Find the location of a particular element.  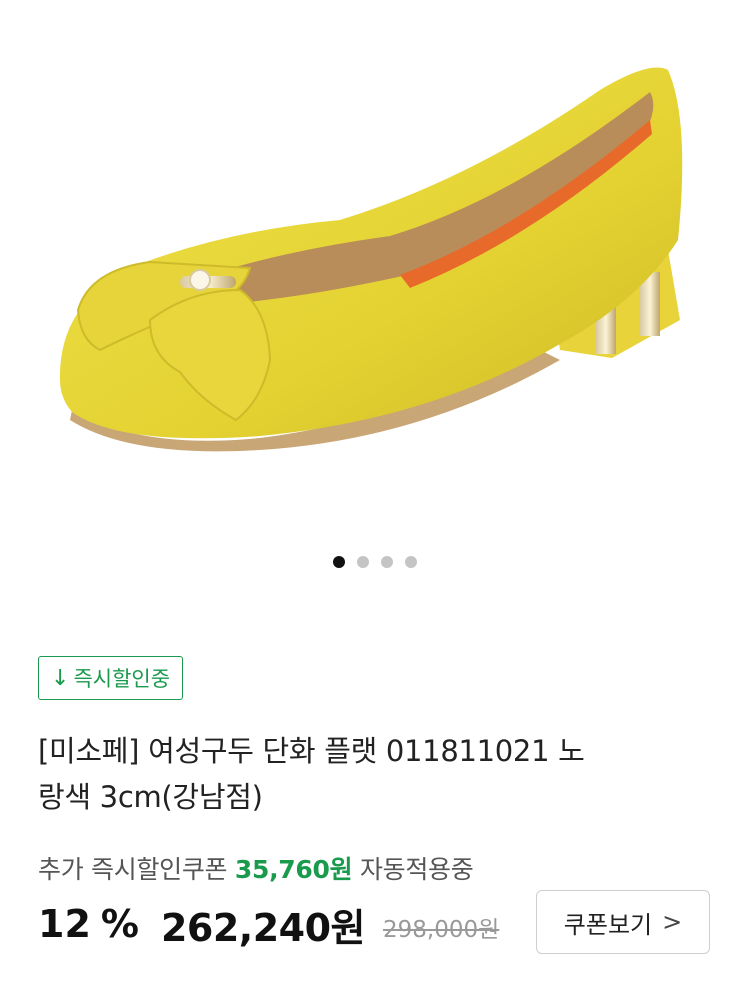

price-row: 12 % 262,240원 298,000원 is located at coordinates (268, 924).